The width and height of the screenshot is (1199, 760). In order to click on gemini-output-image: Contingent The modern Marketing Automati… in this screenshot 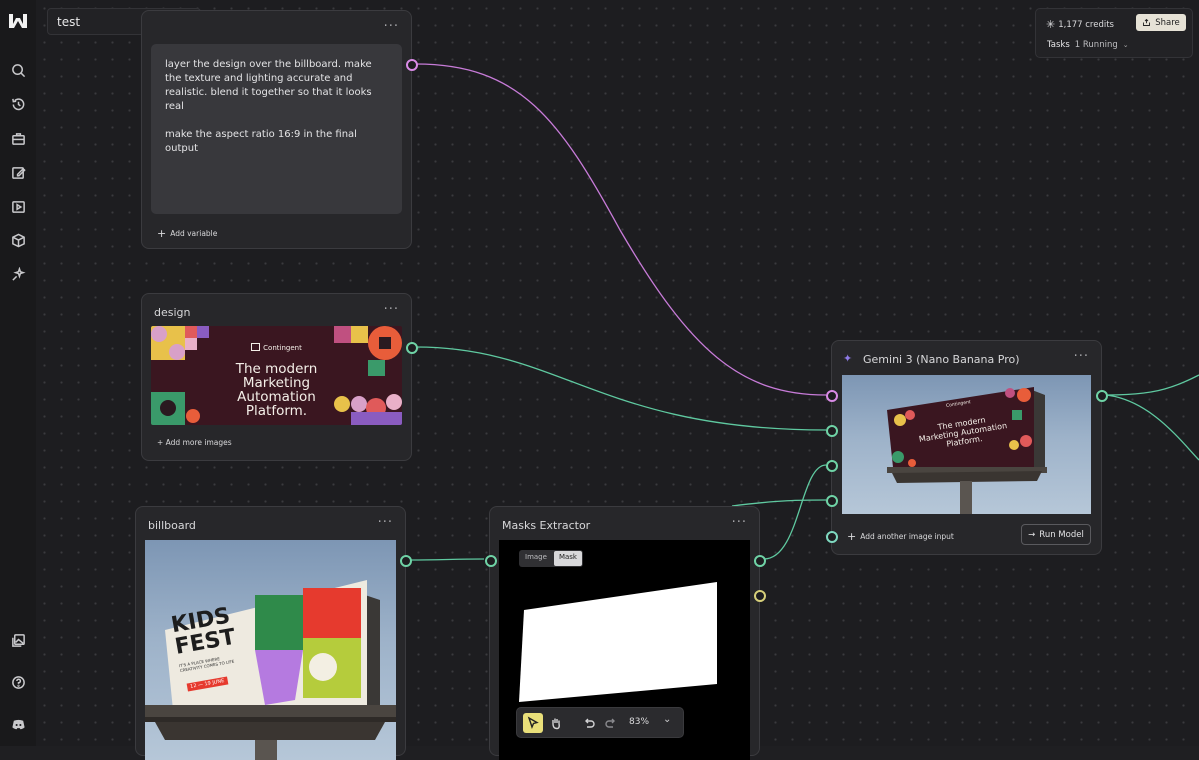, I will do `click(966, 444)`.